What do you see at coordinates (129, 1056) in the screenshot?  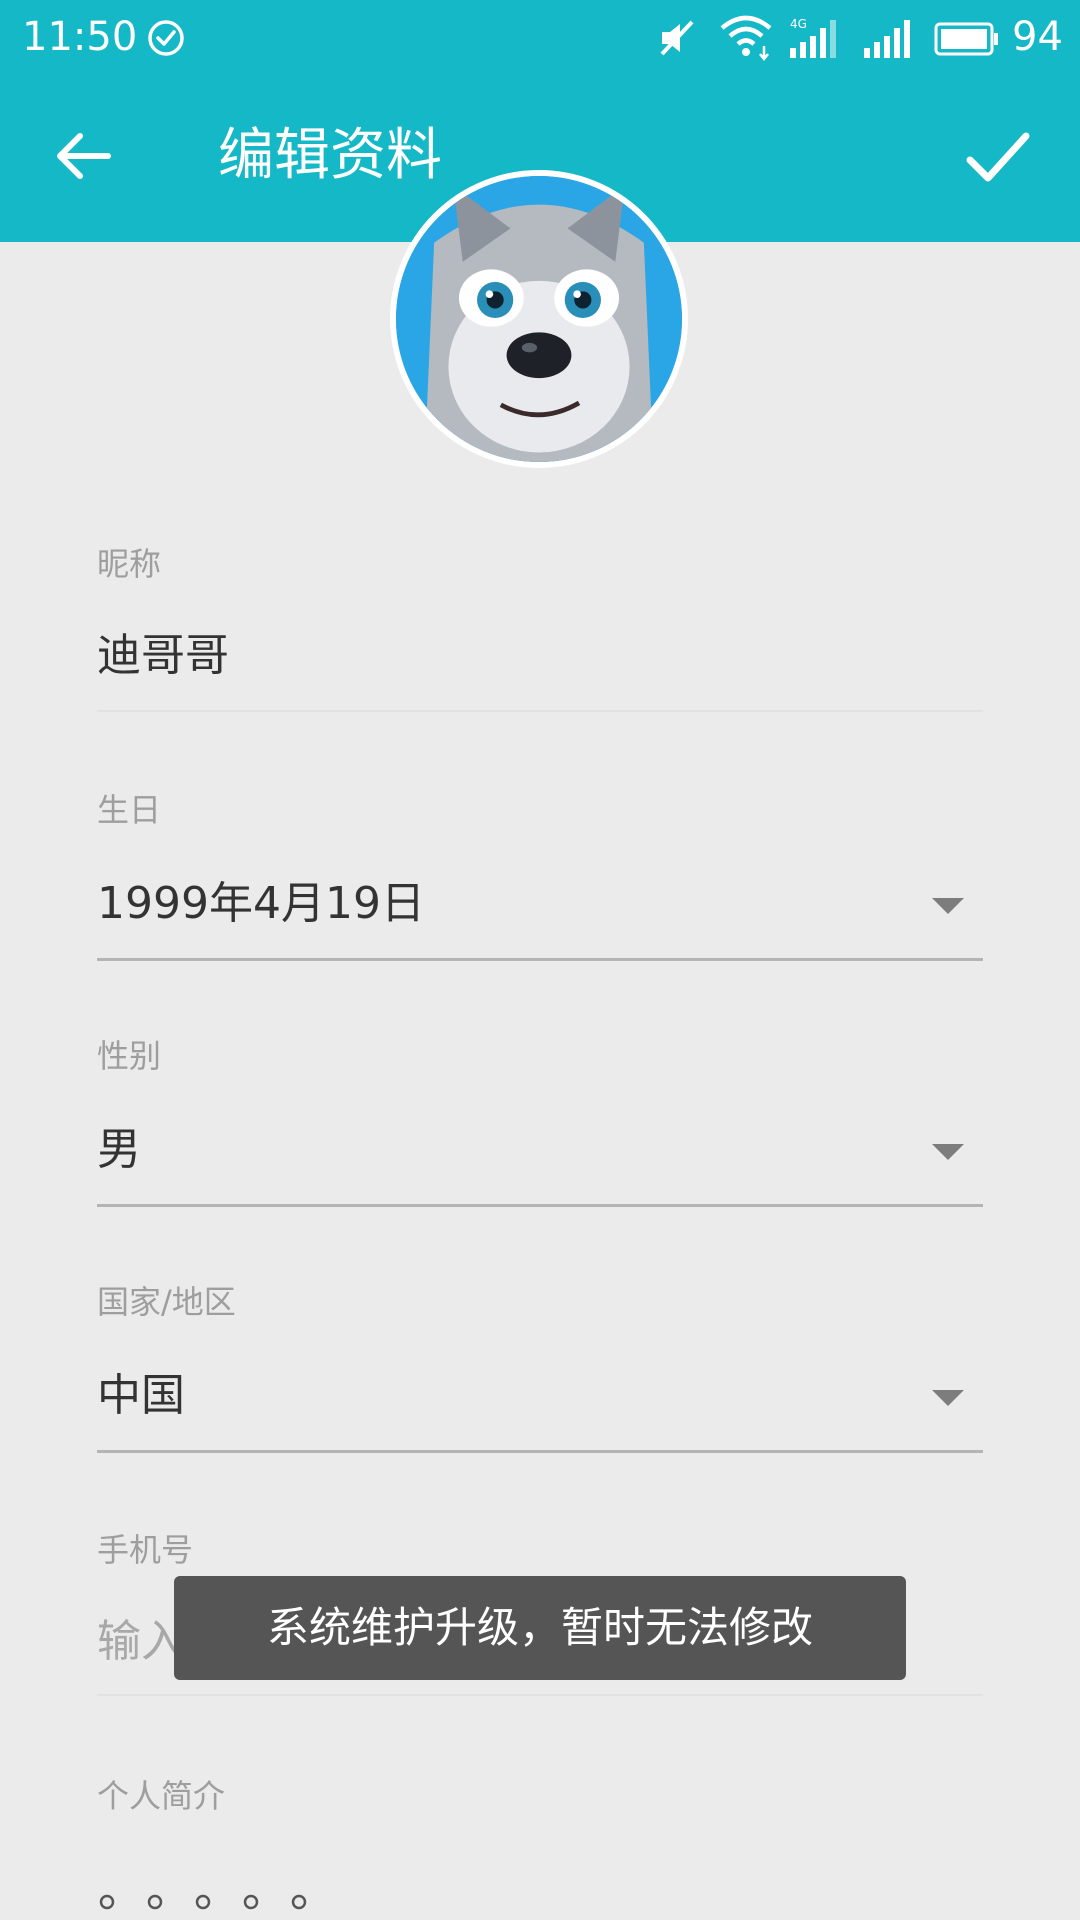 I see `gender-label: 性别` at bounding box center [129, 1056].